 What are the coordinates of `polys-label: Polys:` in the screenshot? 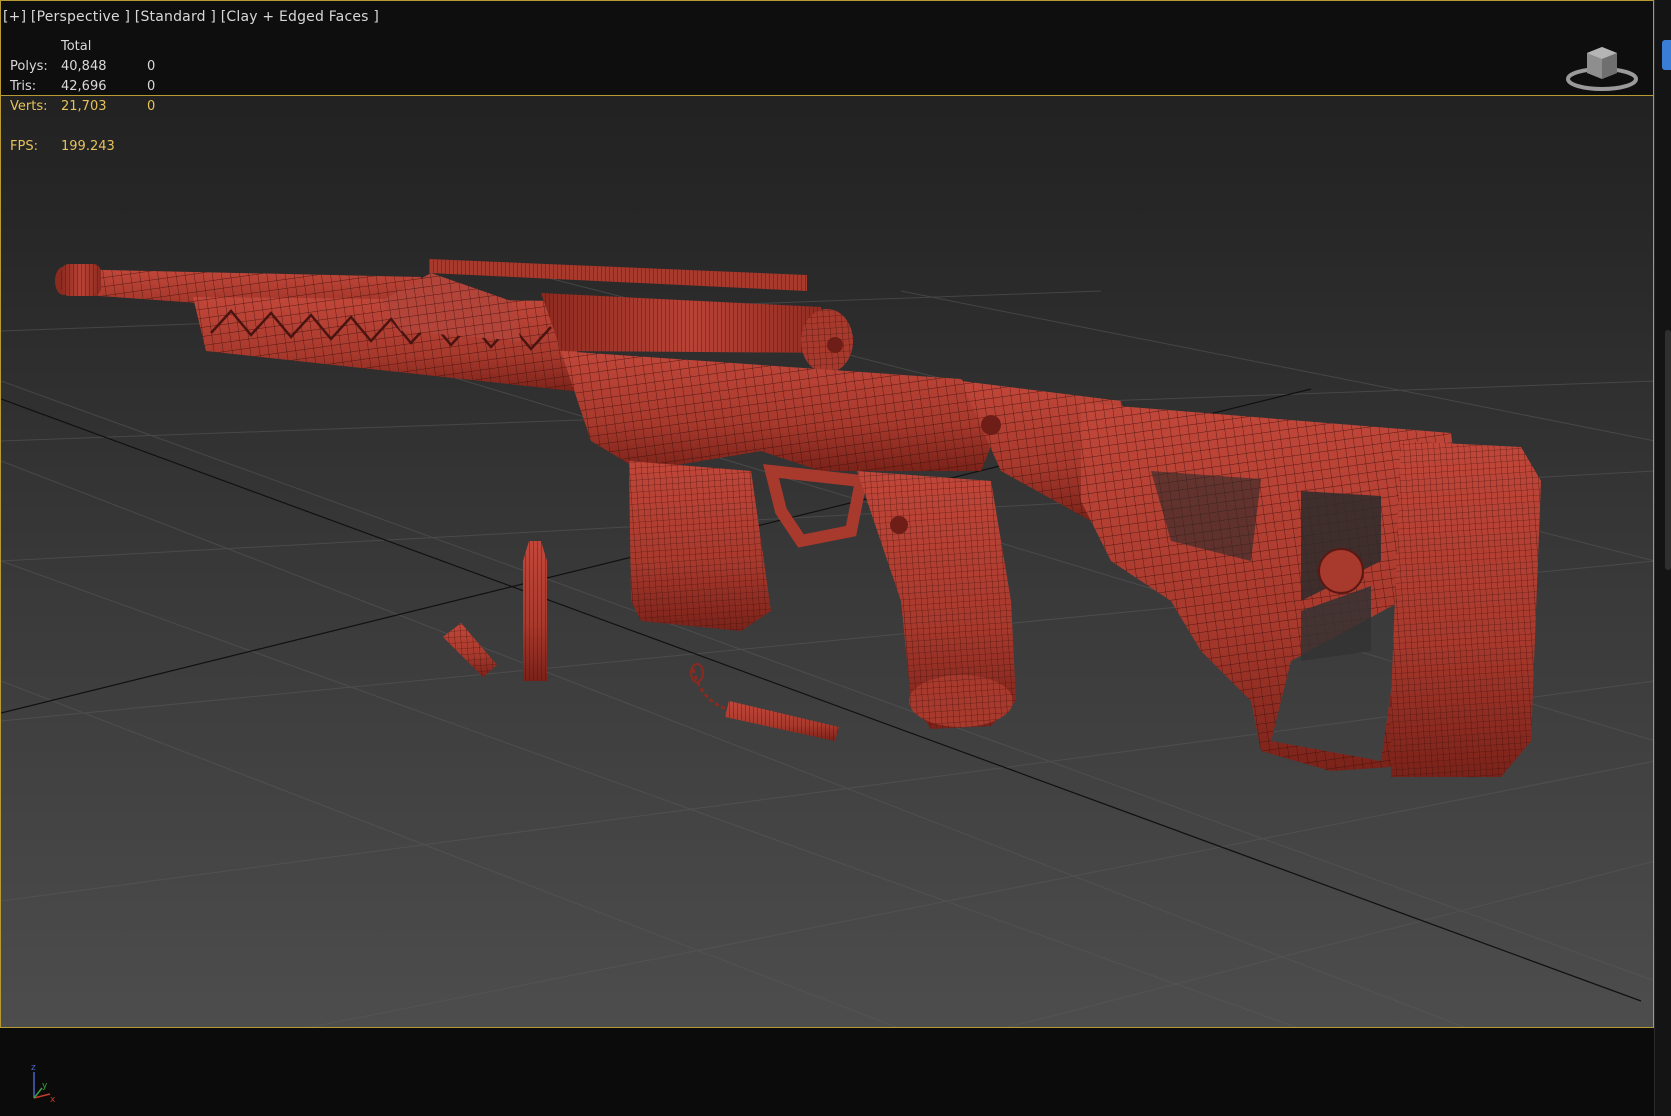 It's located at (29, 66).